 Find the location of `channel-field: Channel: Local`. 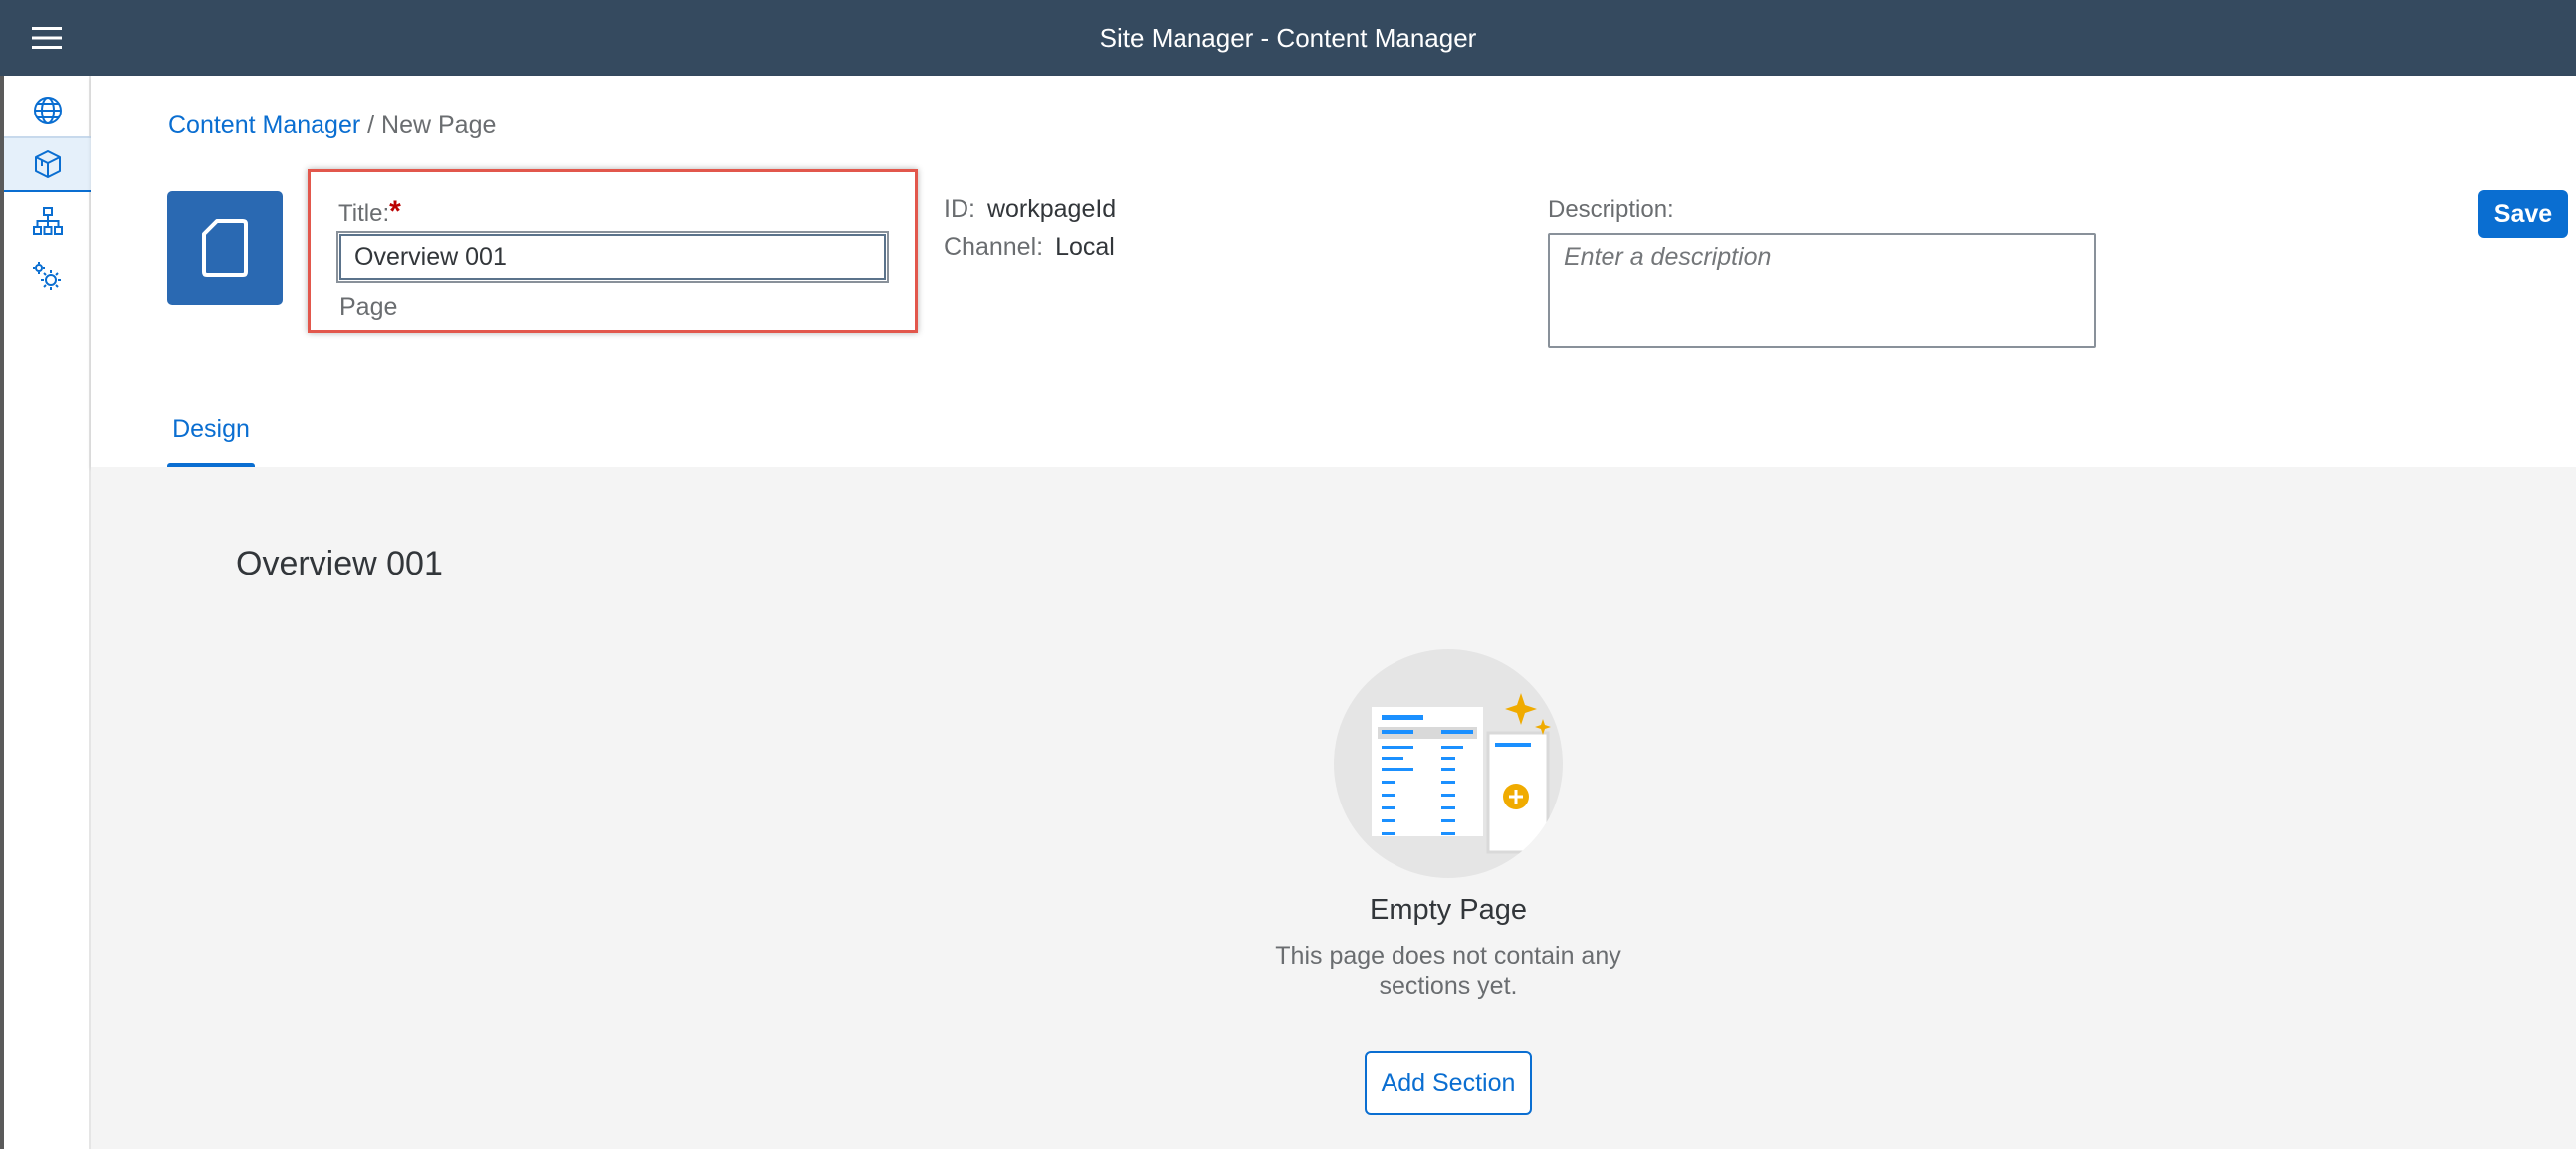

channel-field: Channel: Local is located at coordinates (1029, 248).